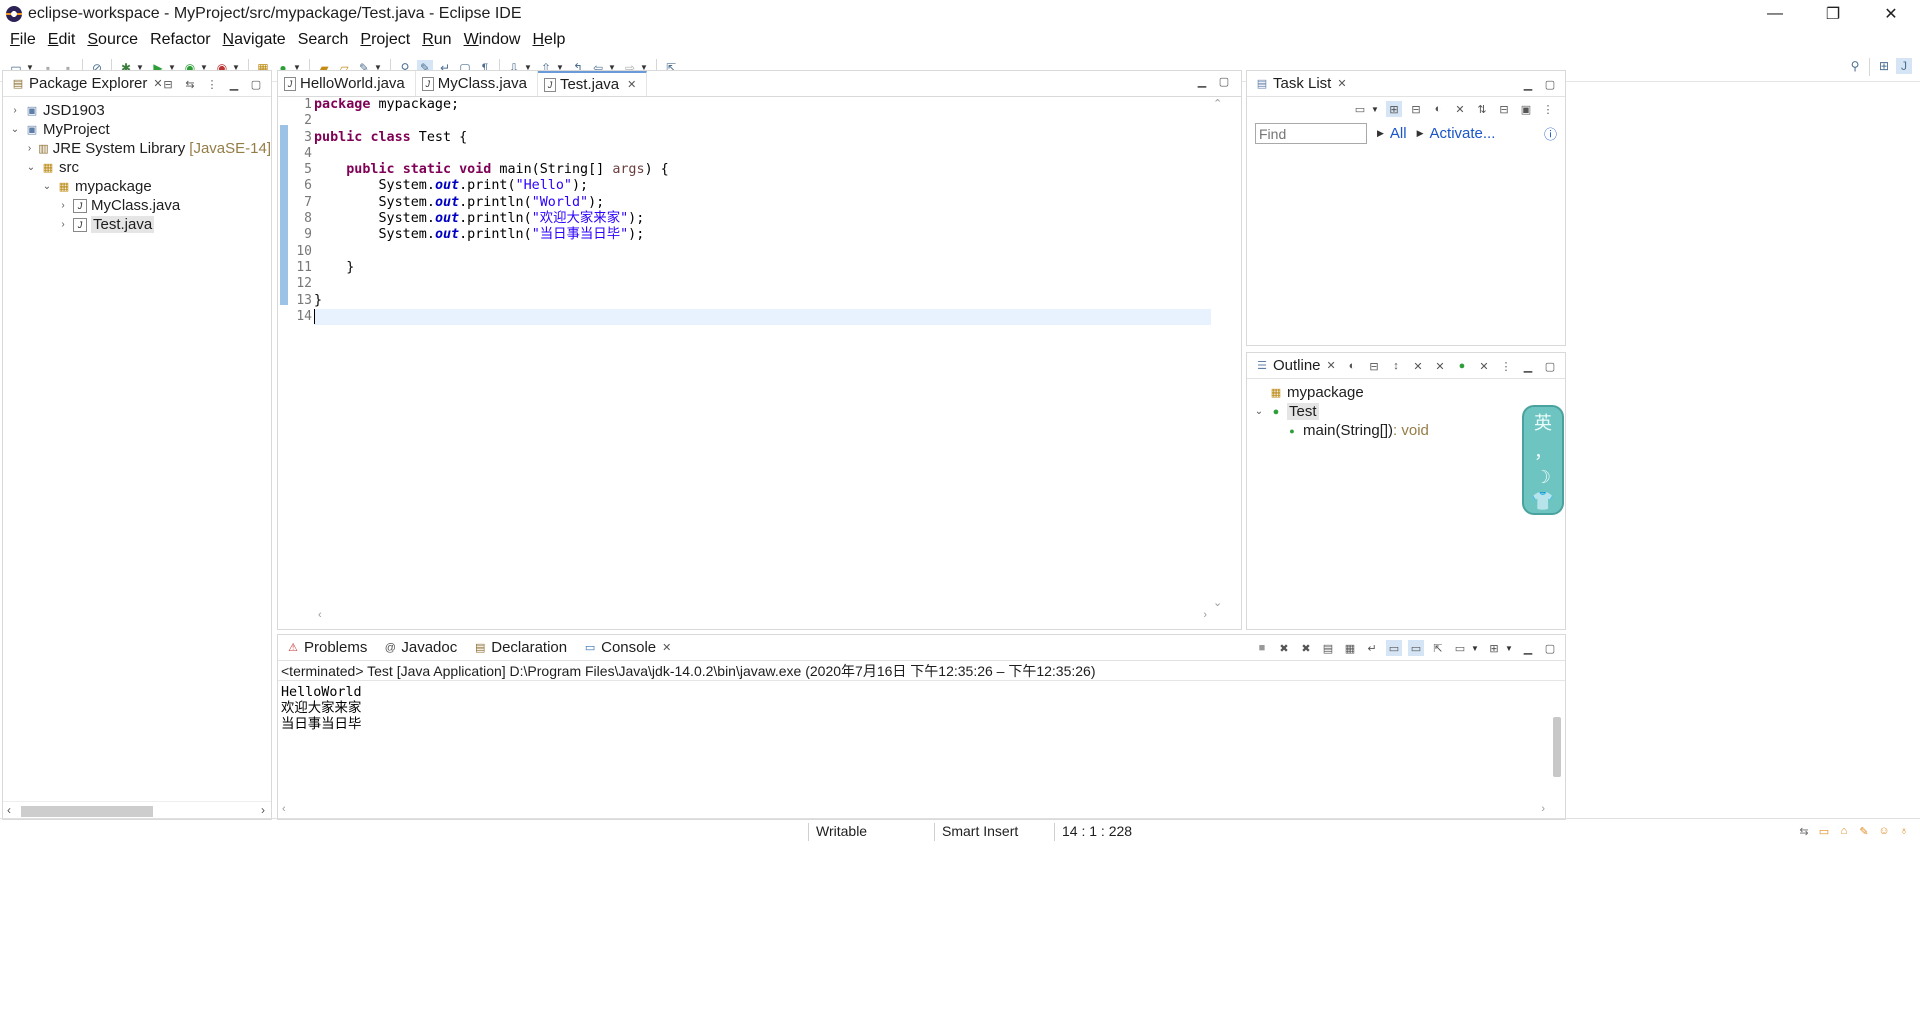 The width and height of the screenshot is (1920, 1030). What do you see at coordinates (180, 40) in the screenshot?
I see `menu-refactor: Refactor` at bounding box center [180, 40].